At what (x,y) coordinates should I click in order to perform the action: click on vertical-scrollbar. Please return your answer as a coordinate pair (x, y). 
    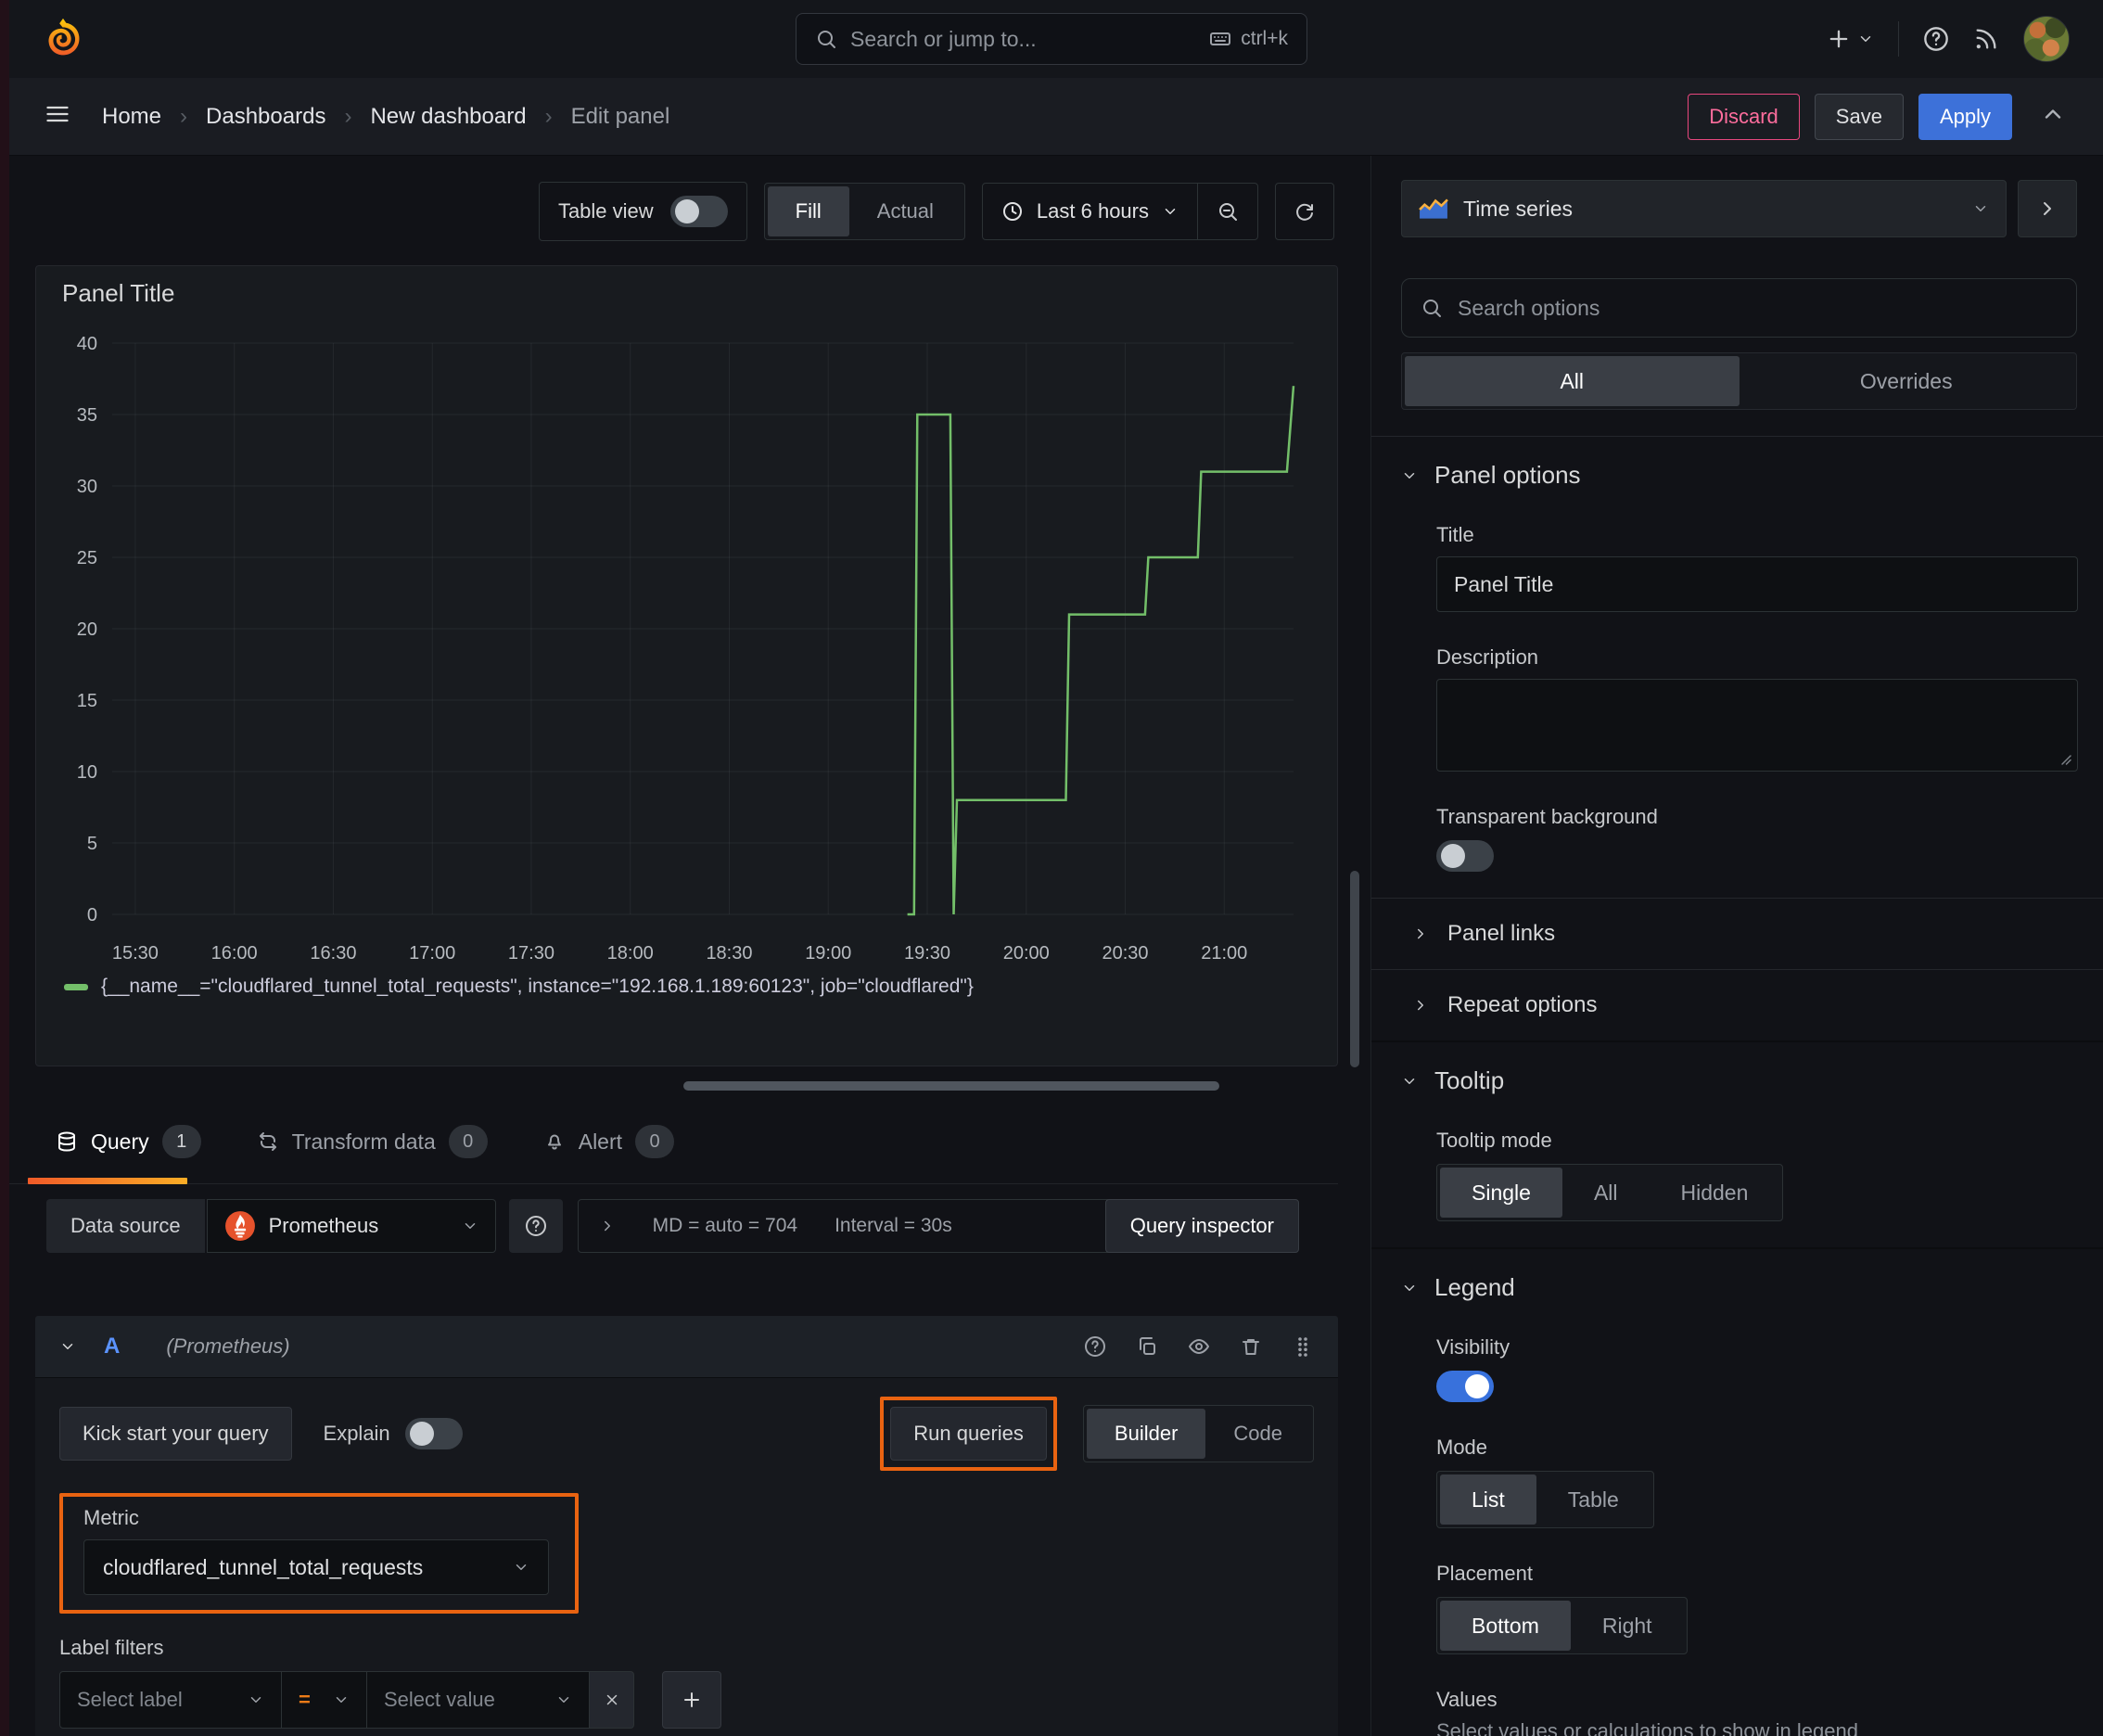
    Looking at the image, I should click on (1354, 969).